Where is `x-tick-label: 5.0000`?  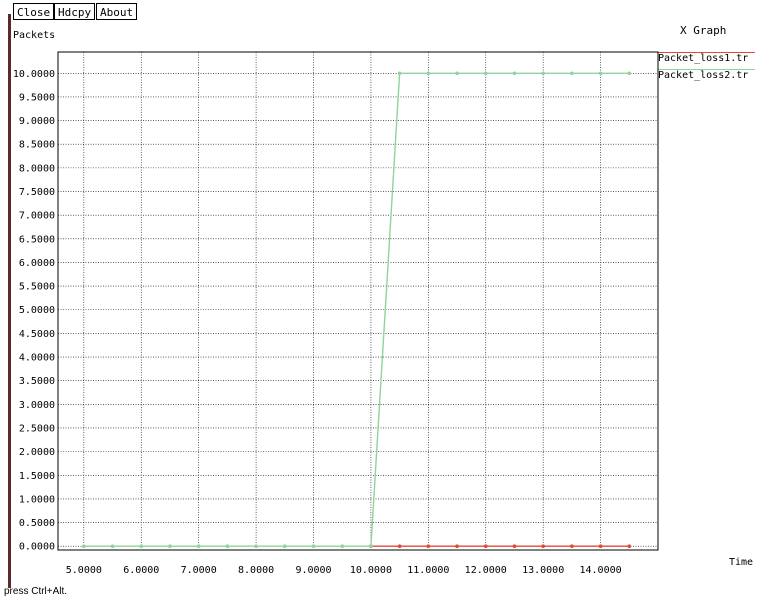
x-tick-label: 5.0000 is located at coordinates (84, 570).